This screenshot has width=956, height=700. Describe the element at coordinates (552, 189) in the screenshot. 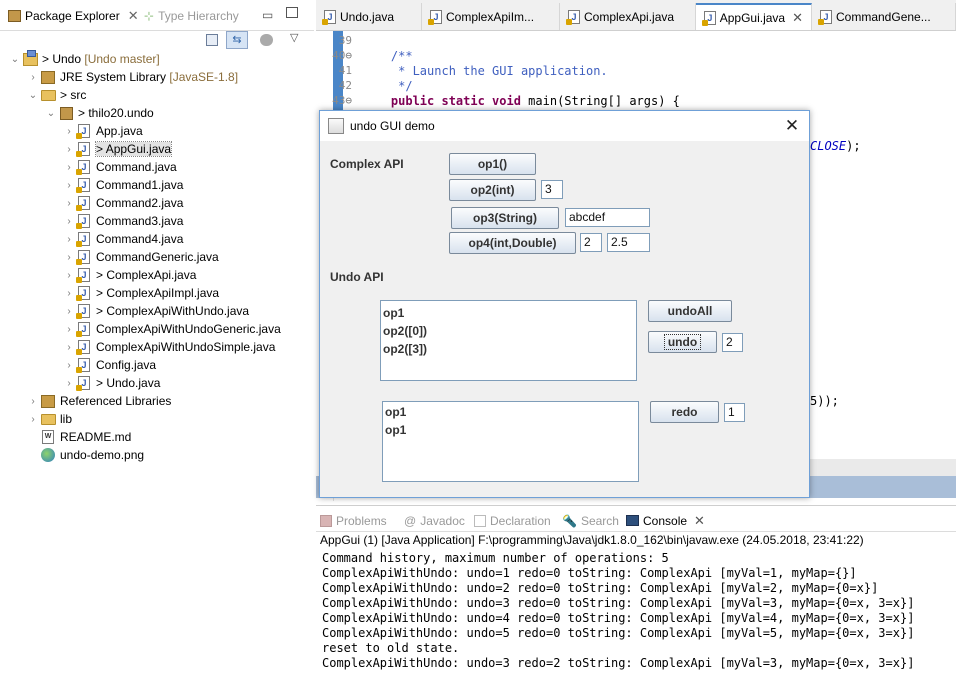

I see `op2-int-field: 3` at that location.